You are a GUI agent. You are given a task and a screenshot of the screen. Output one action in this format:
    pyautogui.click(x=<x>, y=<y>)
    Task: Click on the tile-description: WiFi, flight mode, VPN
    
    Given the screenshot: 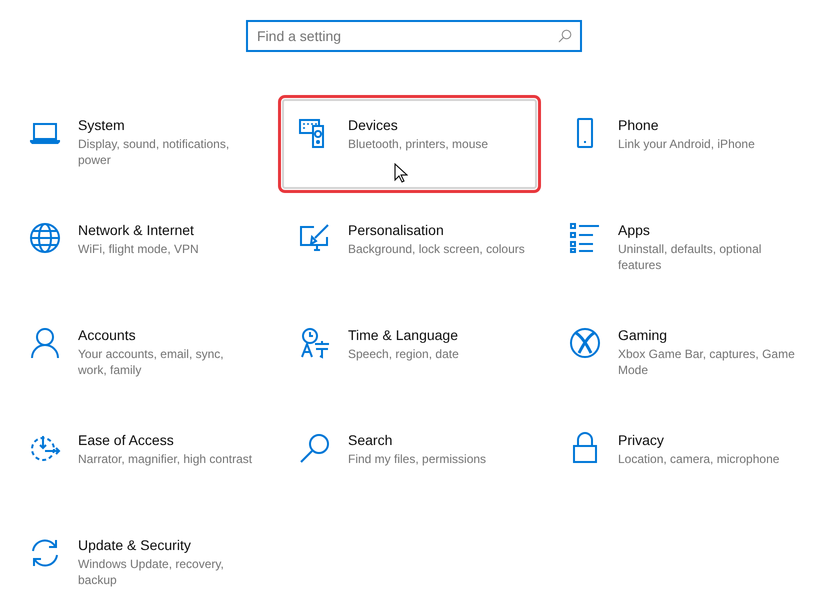 What is the action you would take?
    pyautogui.click(x=138, y=249)
    